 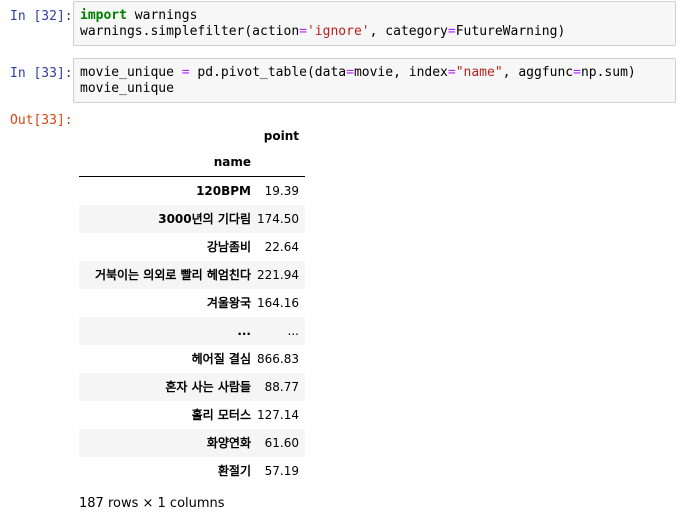 I want to click on table-row: 거북이는 의외로 빨리 헤엄친다 221.94, so click(x=192, y=275).